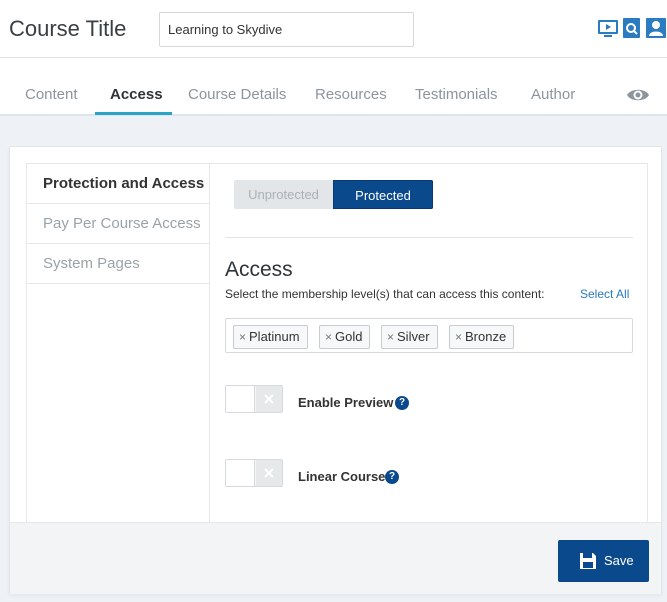 This screenshot has width=667, height=602. I want to click on top-icons, so click(632, 28).